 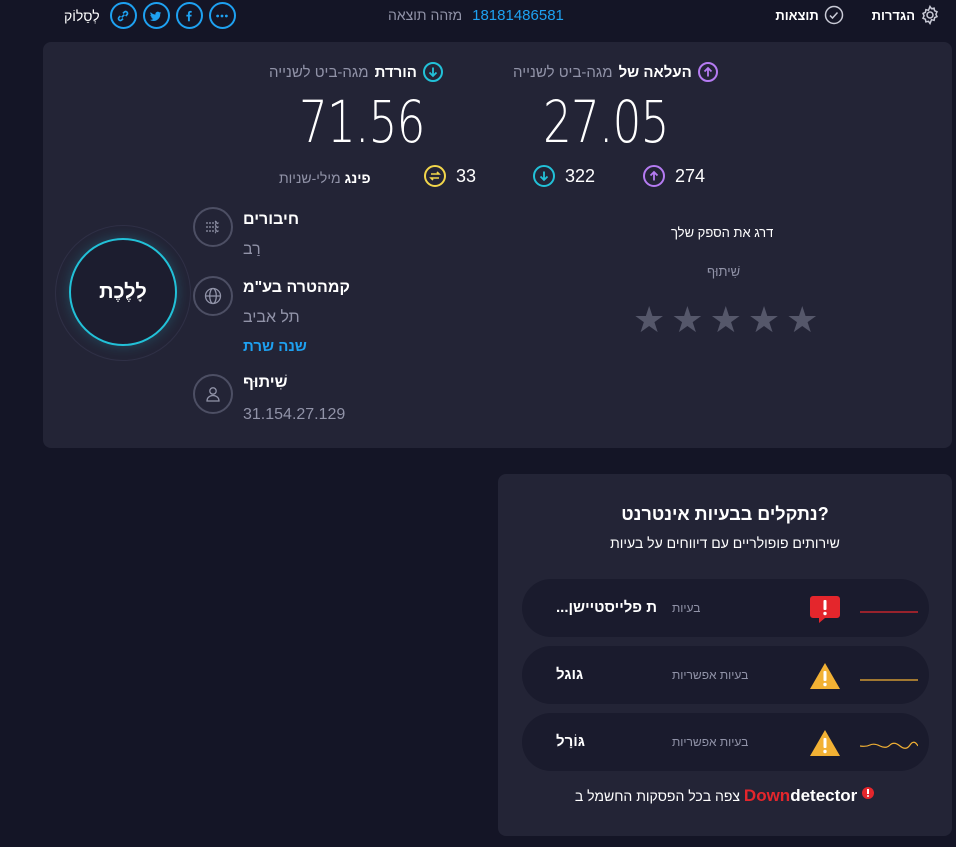 I want to click on globe-icon, so click(x=213, y=296).